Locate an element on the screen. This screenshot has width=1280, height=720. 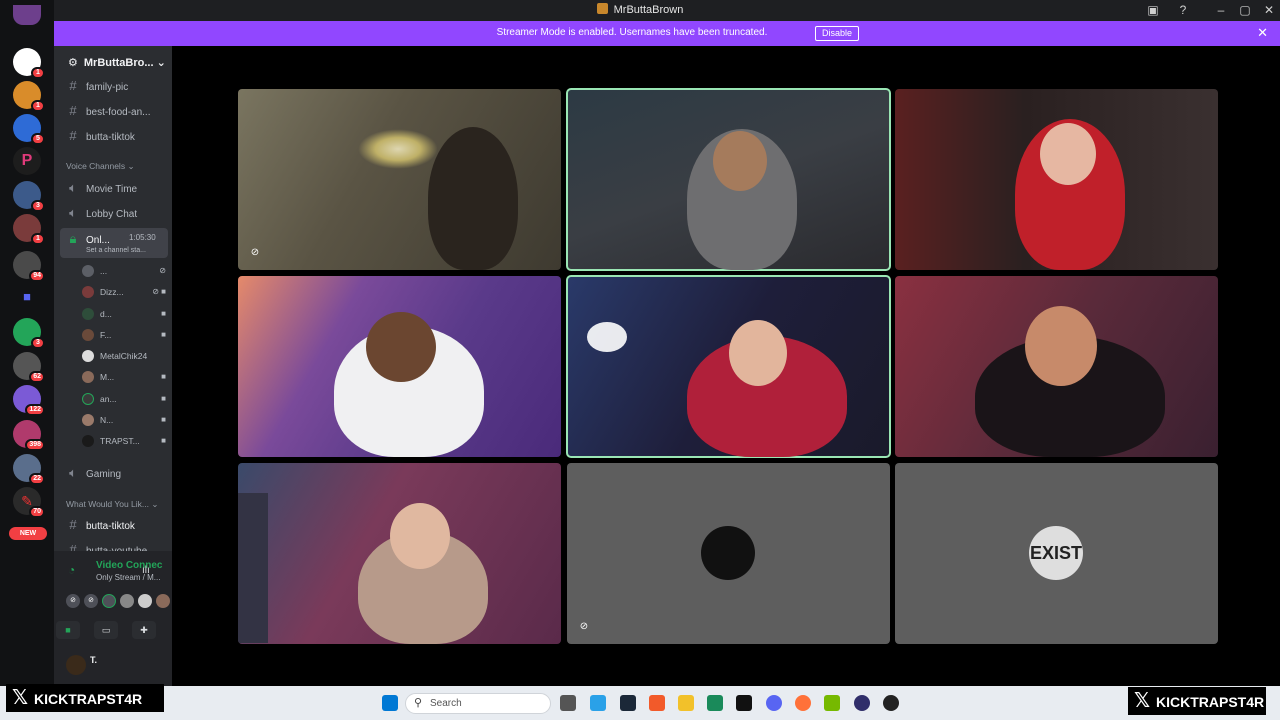
video-tile-8: ⊘ is located at coordinates (728, 553).